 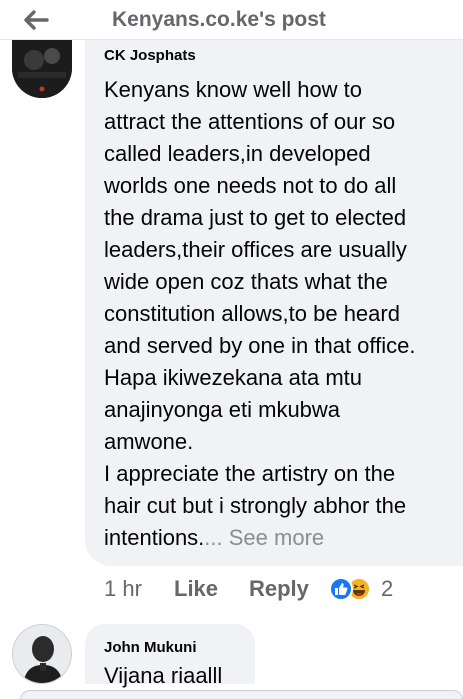 I want to click on comment-text: Vijana riaalll, so click(x=163, y=675).